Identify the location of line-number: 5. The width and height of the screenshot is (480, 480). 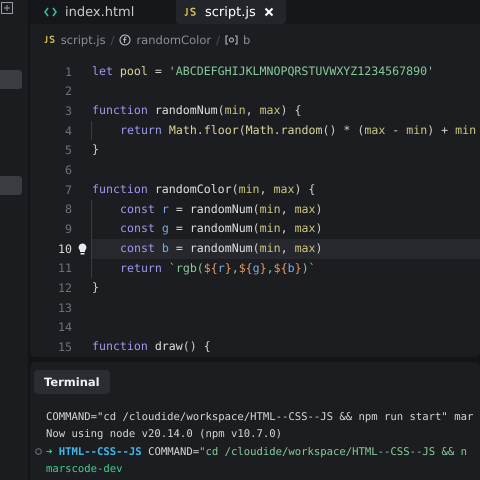
(68, 150).